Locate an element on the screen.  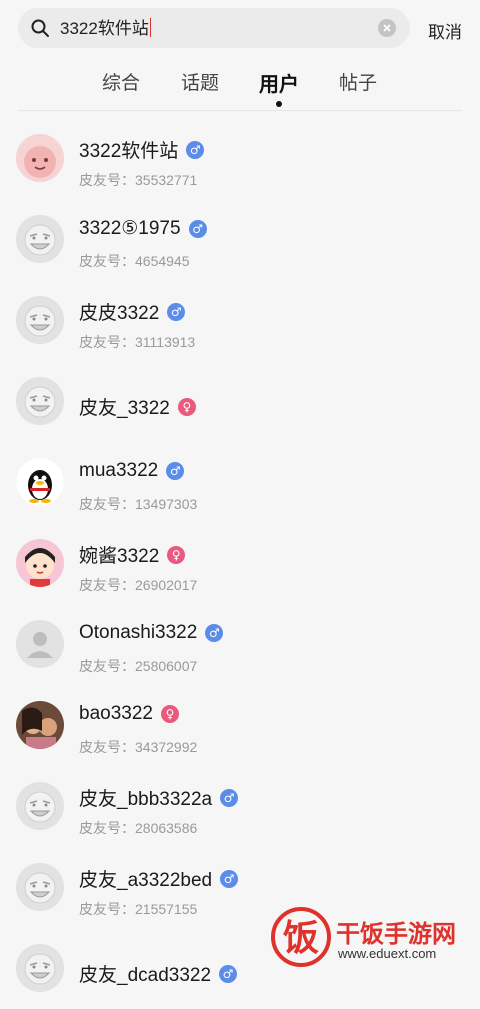
user-id: 皮友号：35532771 is located at coordinates (138, 180).